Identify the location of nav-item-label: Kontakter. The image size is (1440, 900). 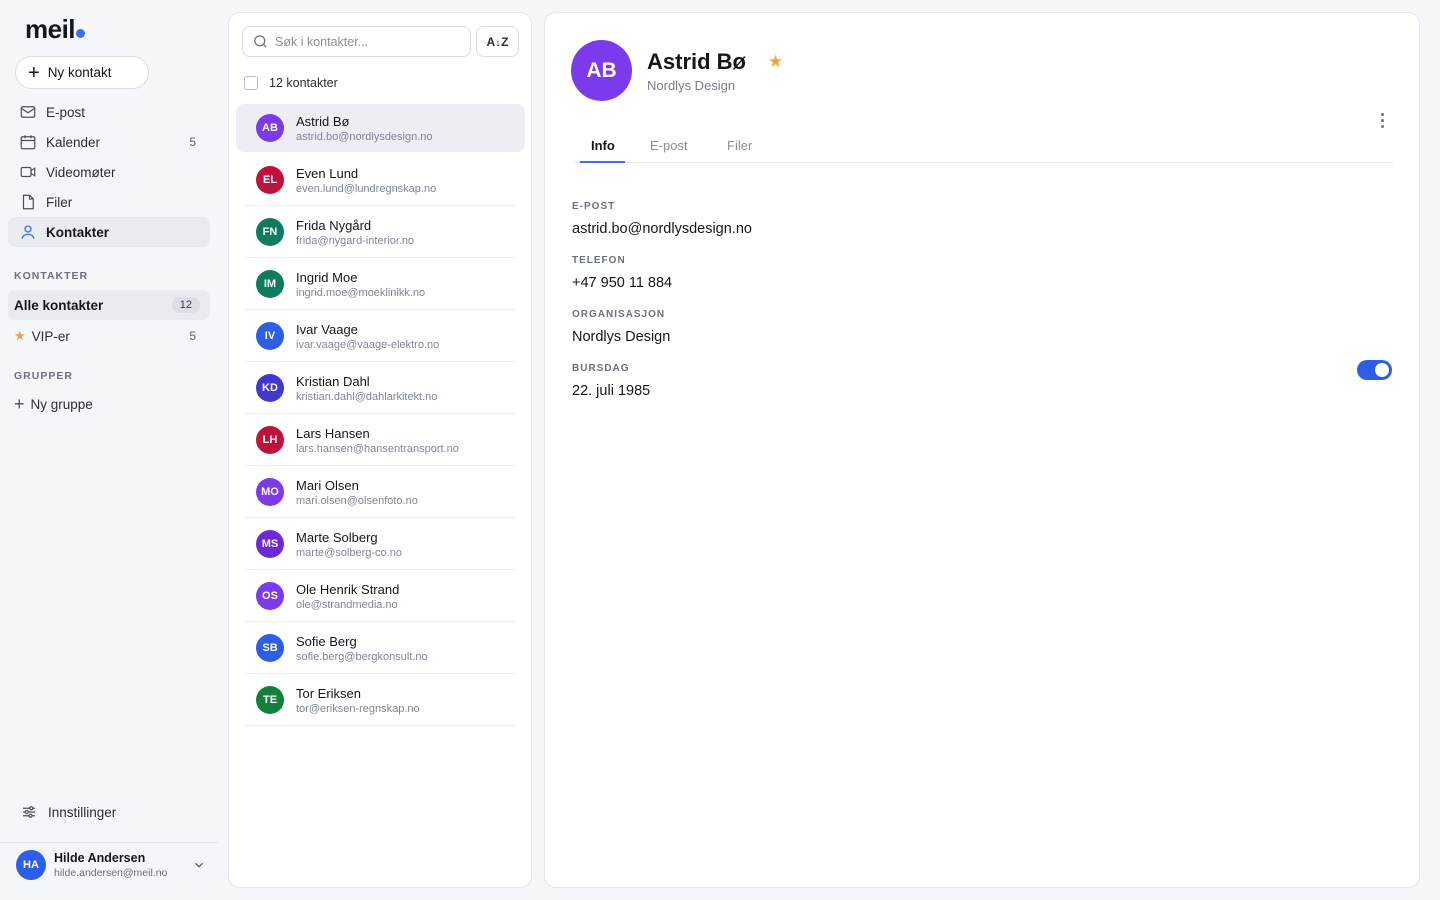
(78, 232).